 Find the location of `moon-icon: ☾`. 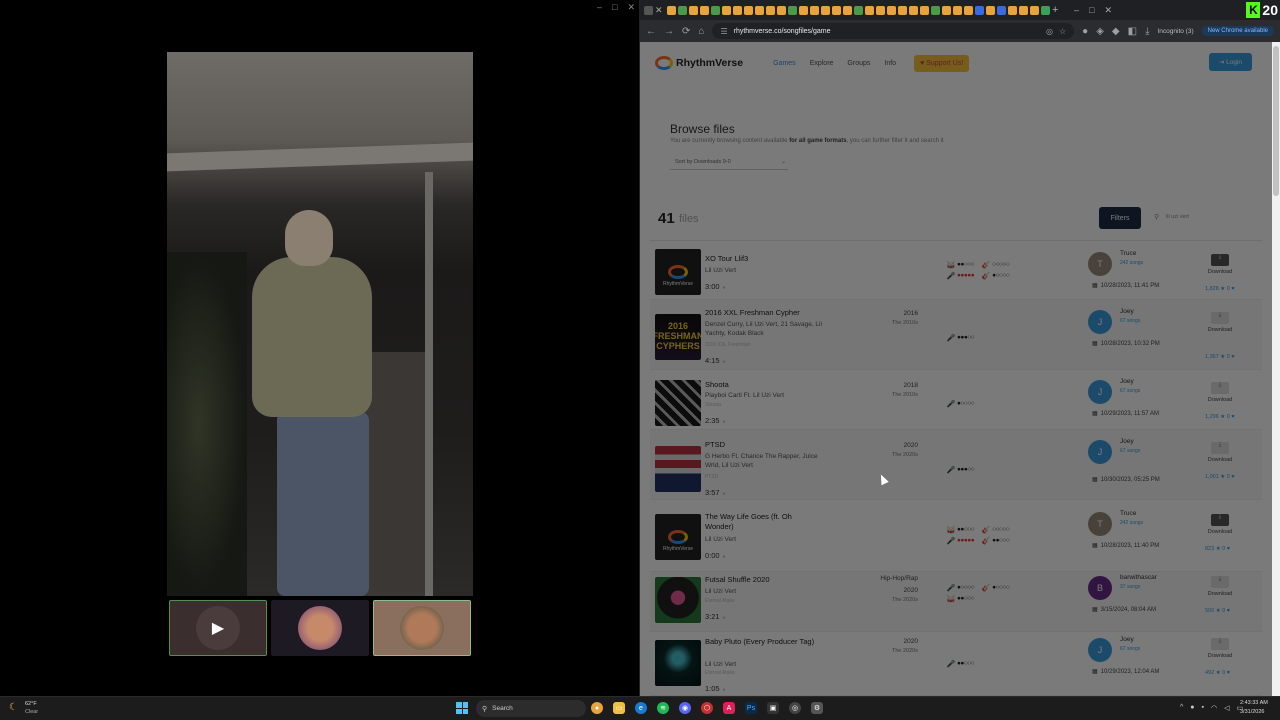

moon-icon: ☾ is located at coordinates (13, 707).